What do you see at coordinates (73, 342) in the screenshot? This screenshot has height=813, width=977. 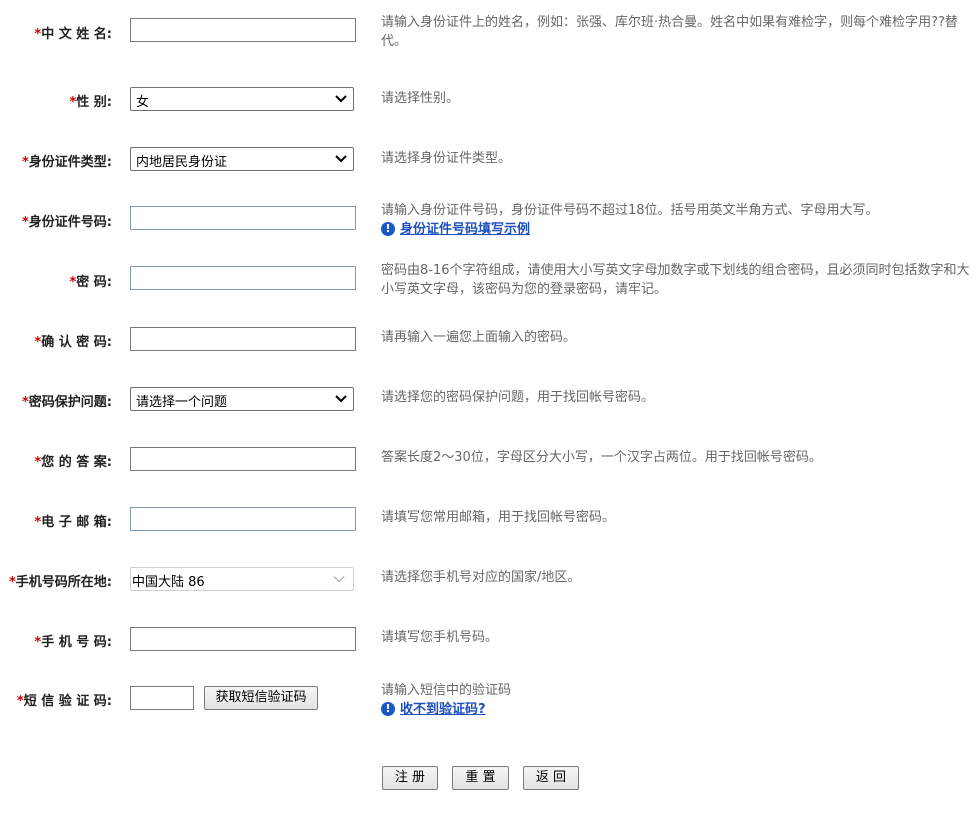 I see `confirm-password-label: *确 认 密 码:` at bounding box center [73, 342].